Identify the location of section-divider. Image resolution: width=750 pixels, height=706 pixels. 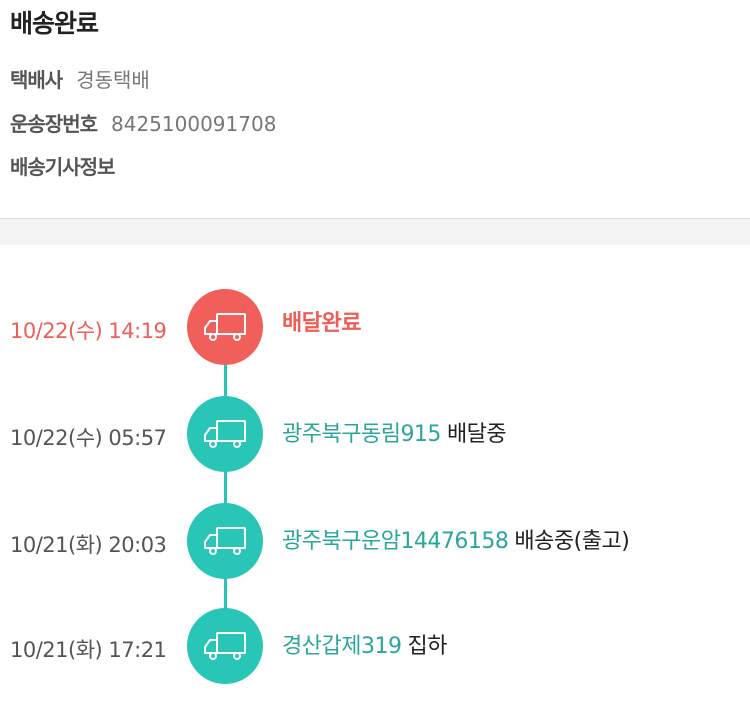
(375, 232).